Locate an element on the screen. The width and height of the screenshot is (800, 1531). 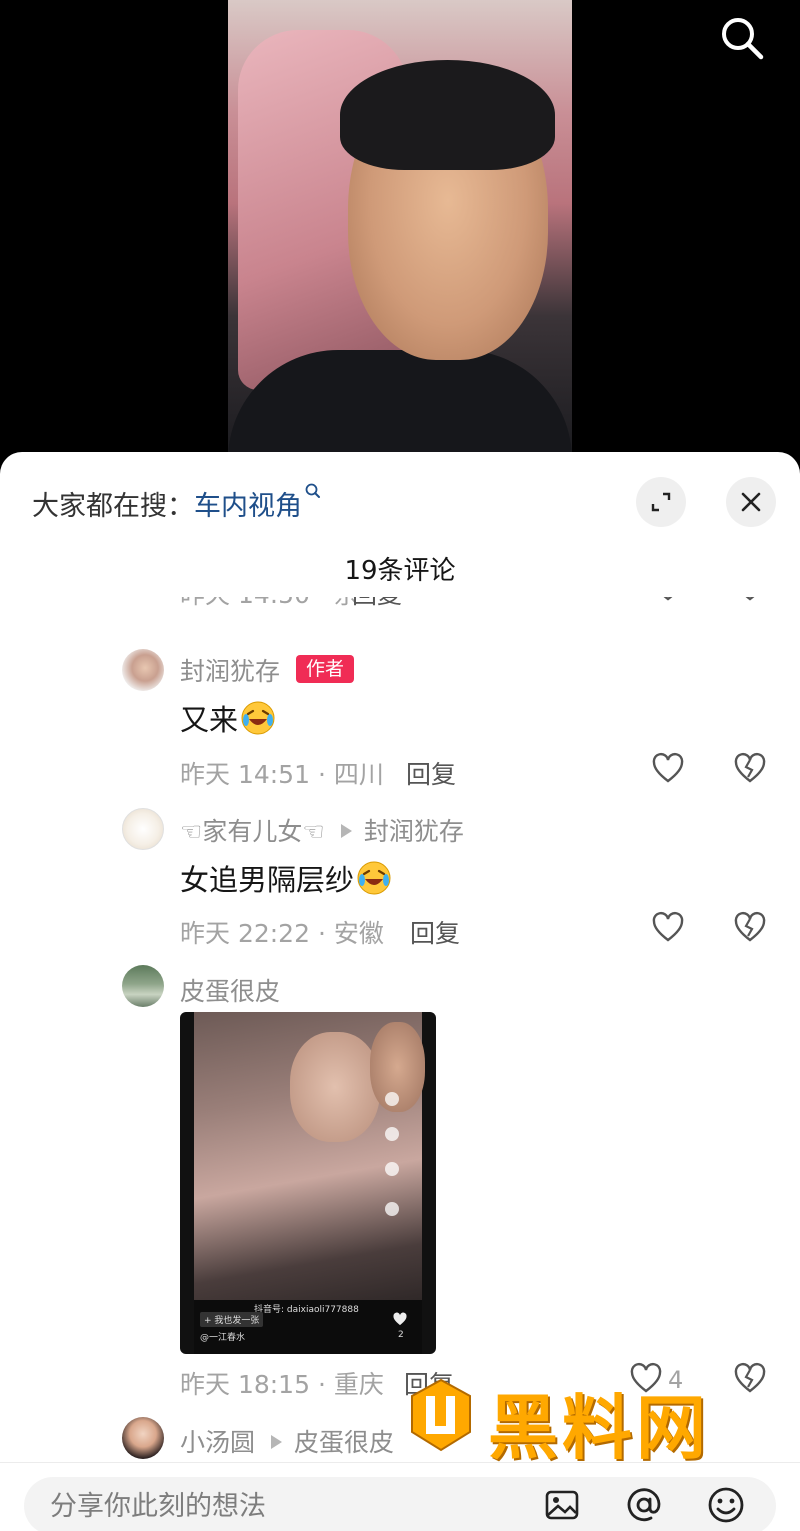
comment-image: 抖音号: daixiaoli777888 + 我也发一张 @一江春水 2 is located at coordinates (308, 1183).